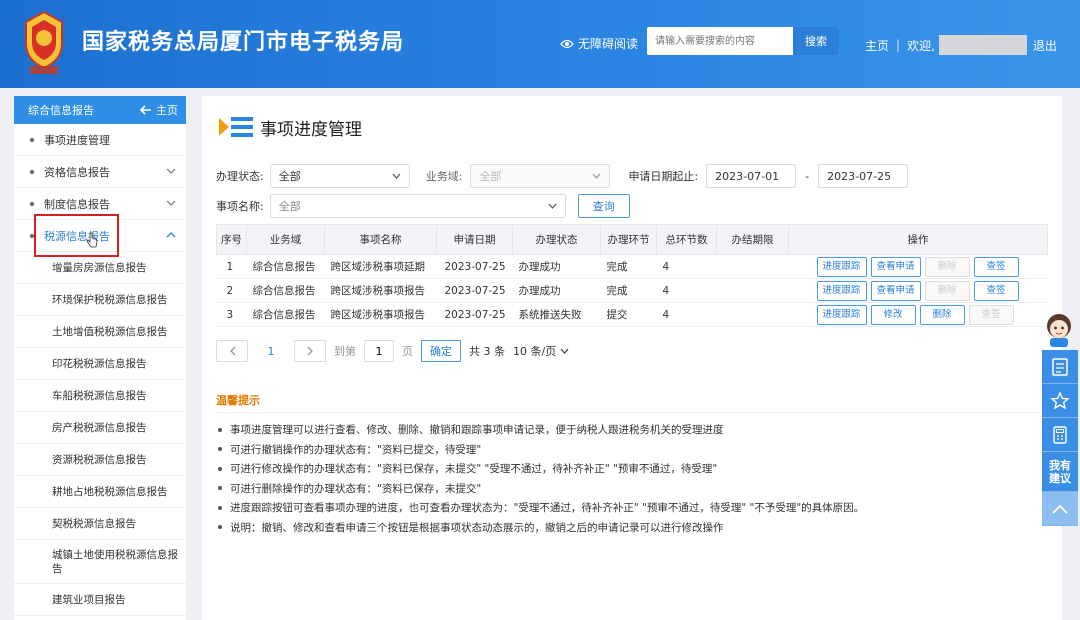 The width and height of the screenshot is (1080, 620). I want to click on cell-stage: 完成, so click(628, 290).